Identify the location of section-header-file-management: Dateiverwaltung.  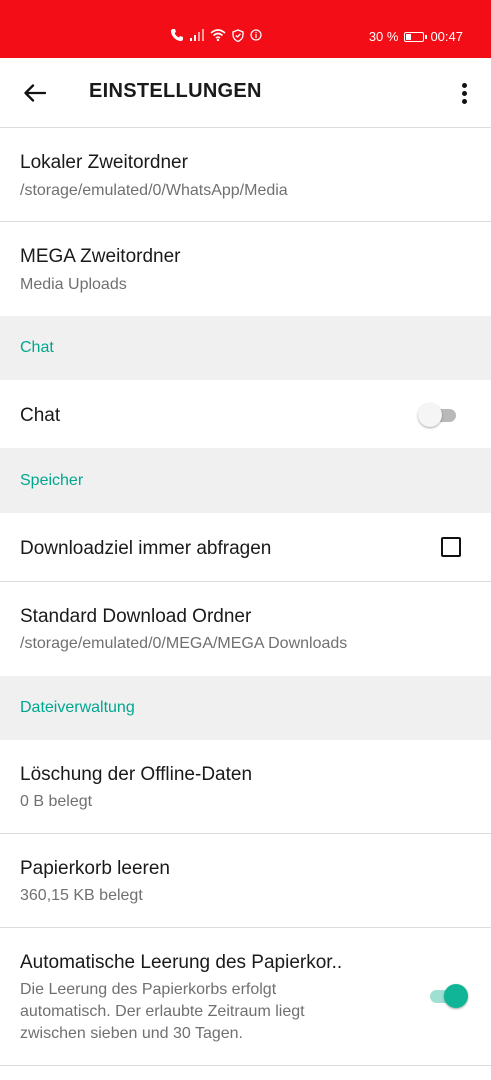
(245, 708).